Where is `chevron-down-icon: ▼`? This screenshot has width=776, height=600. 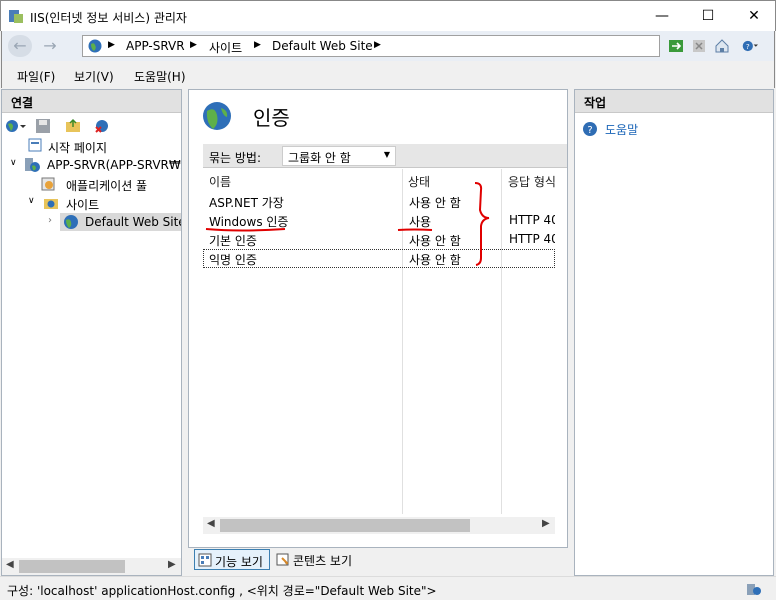
chevron-down-icon: ▼ is located at coordinates (386, 154).